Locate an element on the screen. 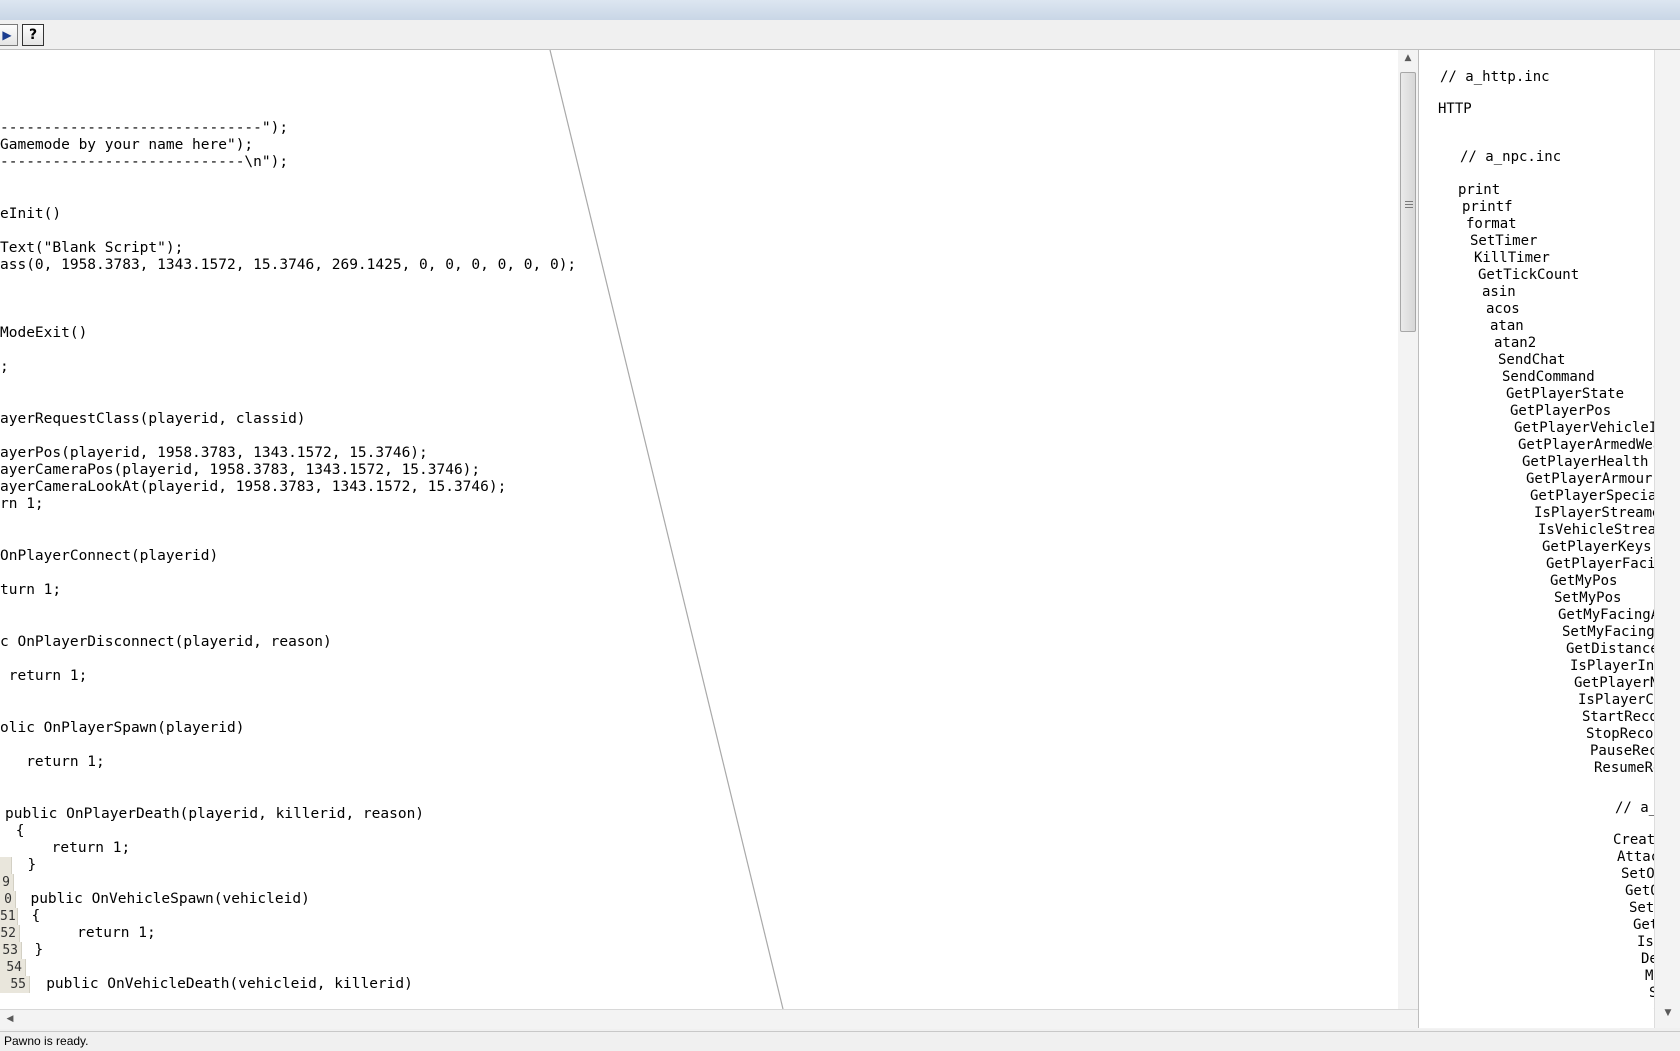 Image resolution: width=1680 pixels, height=1051 pixels. function-list-item: KillTimer is located at coordinates (1512, 258).